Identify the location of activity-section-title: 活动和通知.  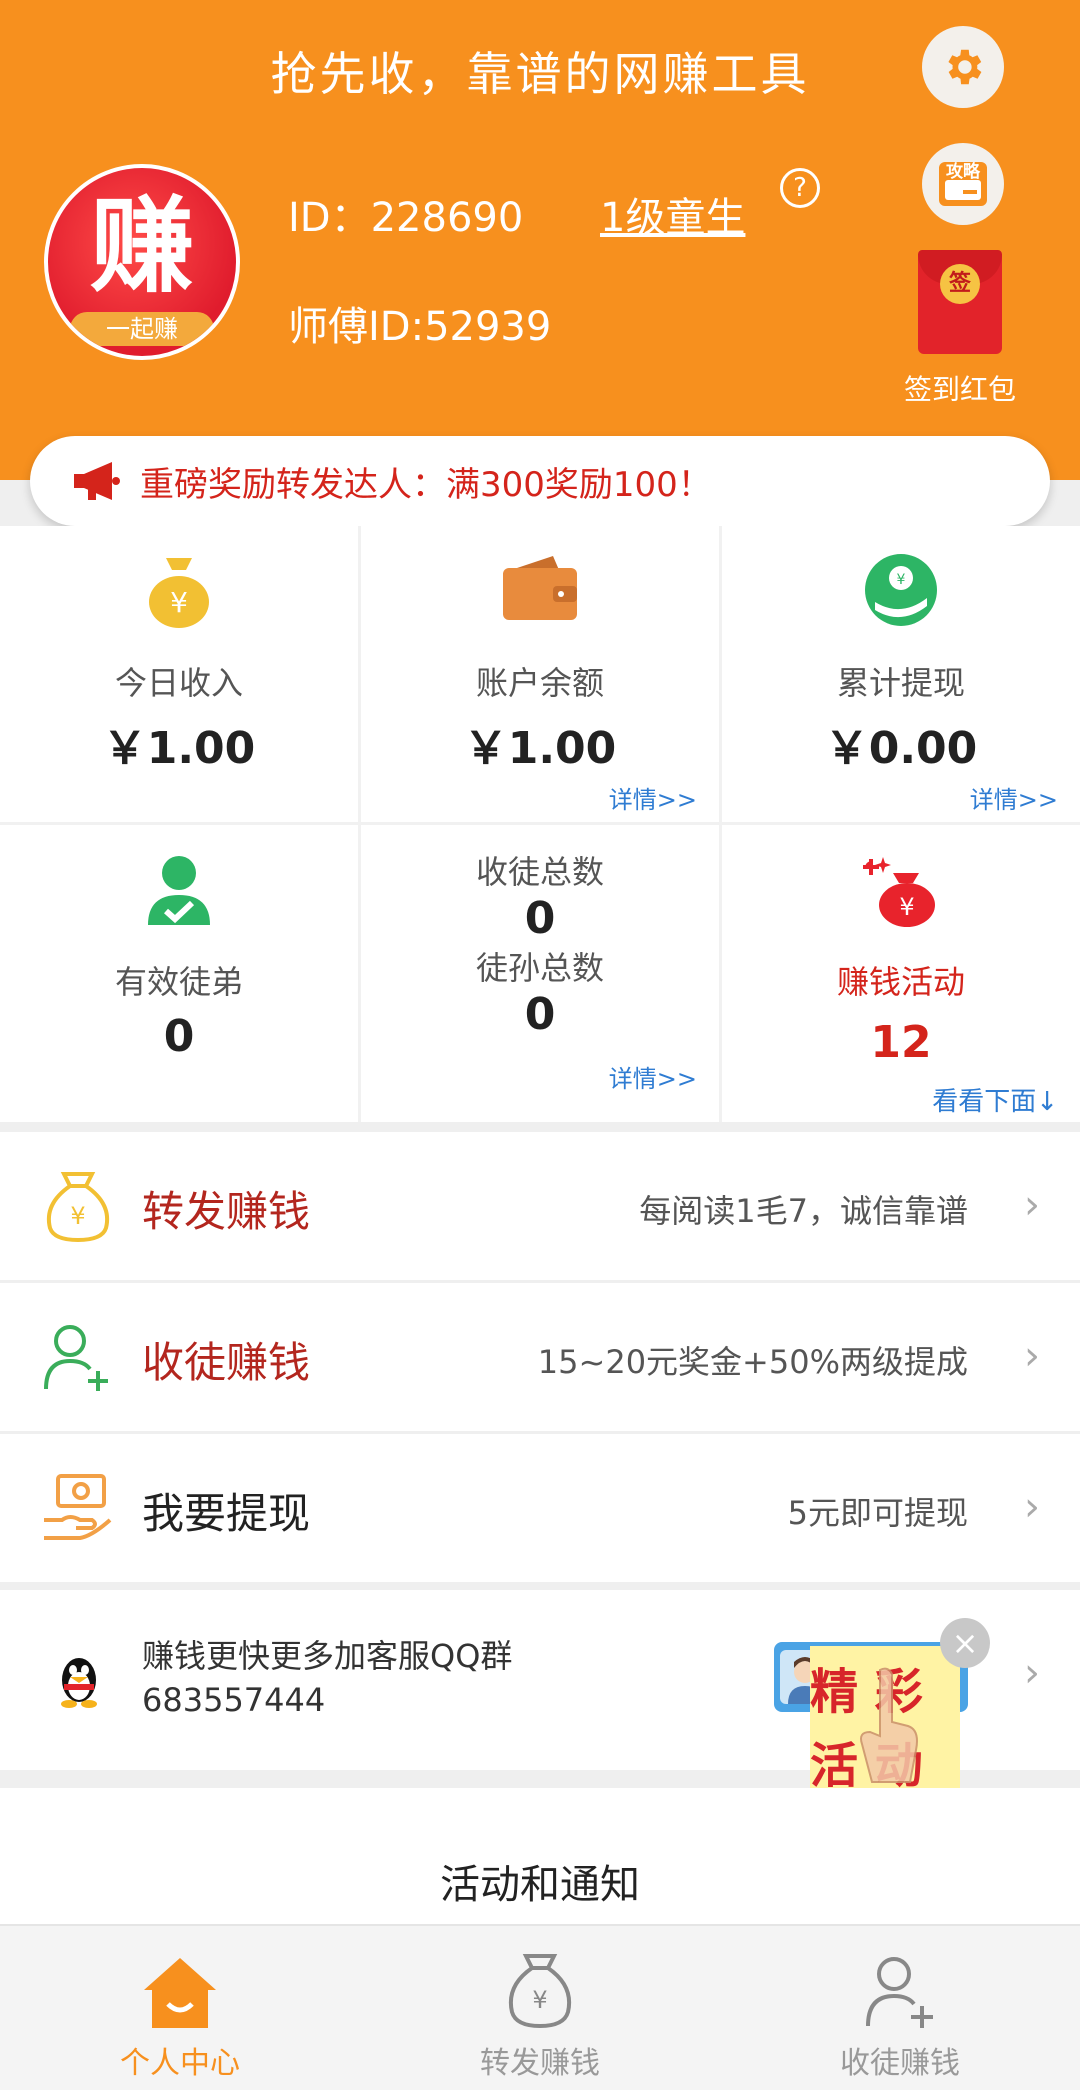
(540, 1885).